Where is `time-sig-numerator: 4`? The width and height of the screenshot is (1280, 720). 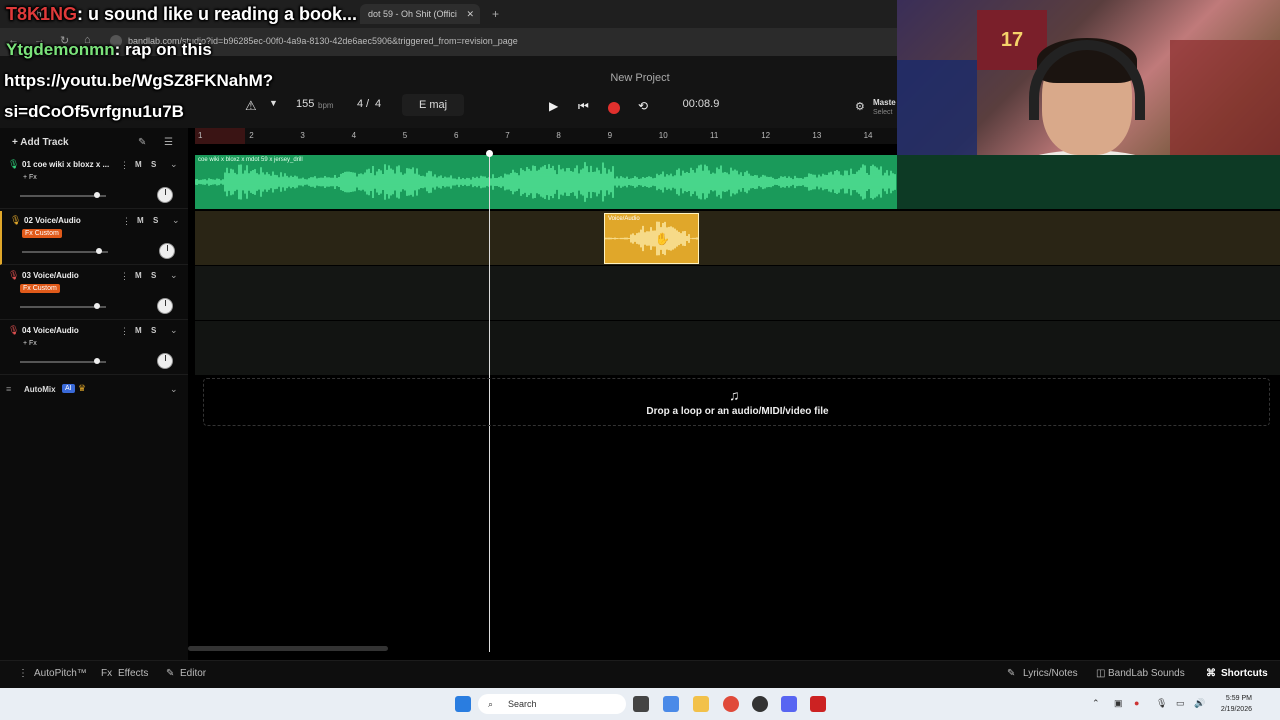 time-sig-numerator: 4 is located at coordinates (360, 104).